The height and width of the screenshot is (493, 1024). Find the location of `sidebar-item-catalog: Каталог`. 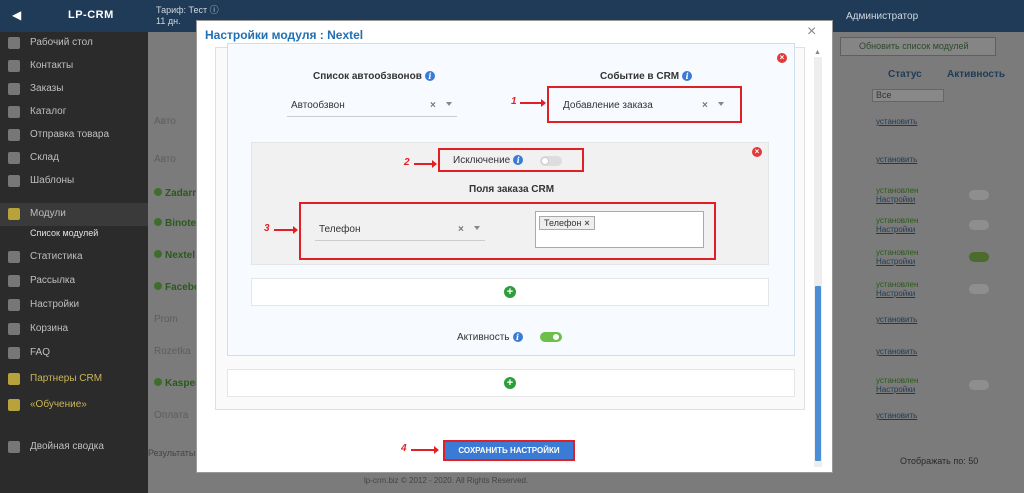

sidebar-item-catalog: Каталог is located at coordinates (74, 112).